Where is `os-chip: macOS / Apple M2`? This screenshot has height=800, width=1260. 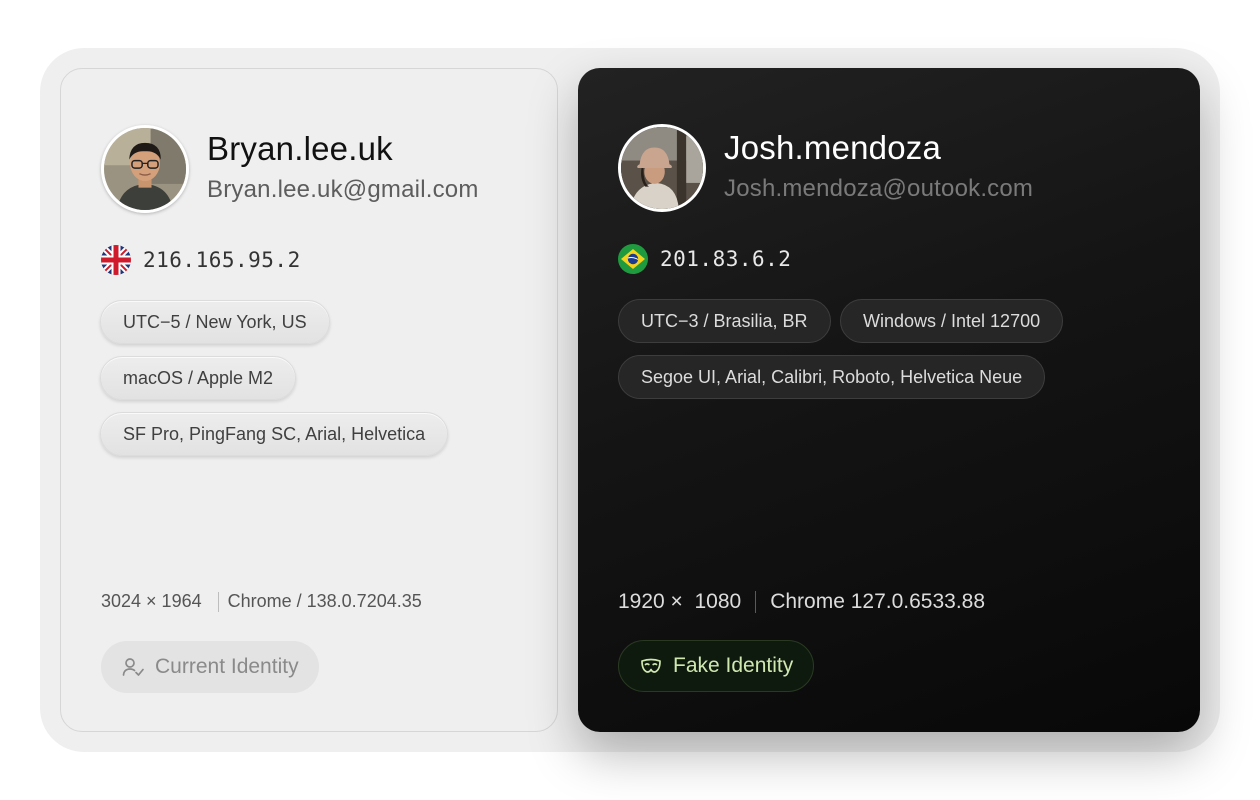 os-chip: macOS / Apple M2 is located at coordinates (198, 378).